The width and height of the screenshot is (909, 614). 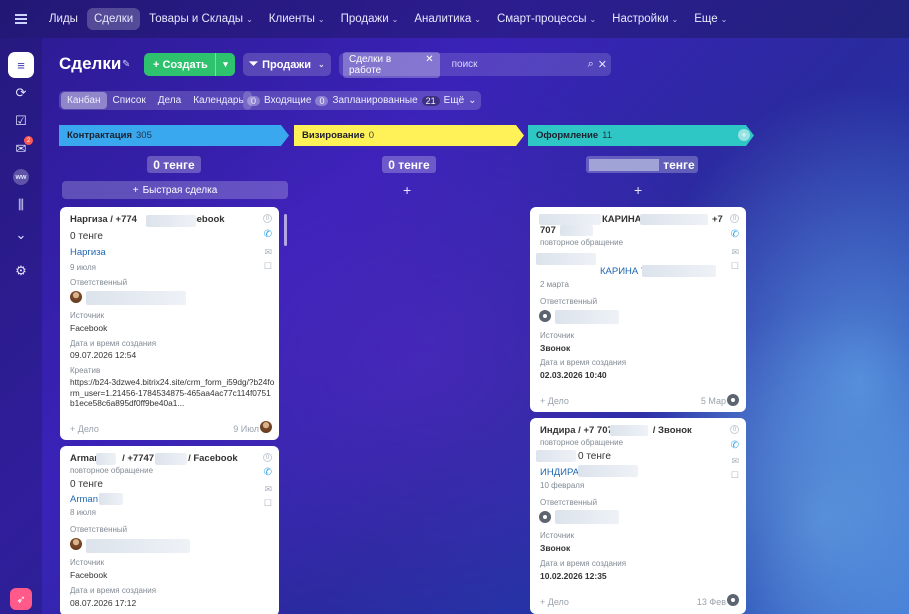 What do you see at coordinates (710, 19) in the screenshot?
I see `nav-item-8: Еще ⌄` at bounding box center [710, 19].